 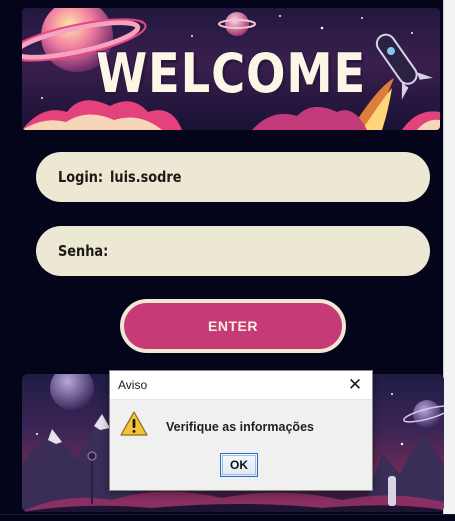 I want to click on enter-button: ENTER, so click(x=233, y=326).